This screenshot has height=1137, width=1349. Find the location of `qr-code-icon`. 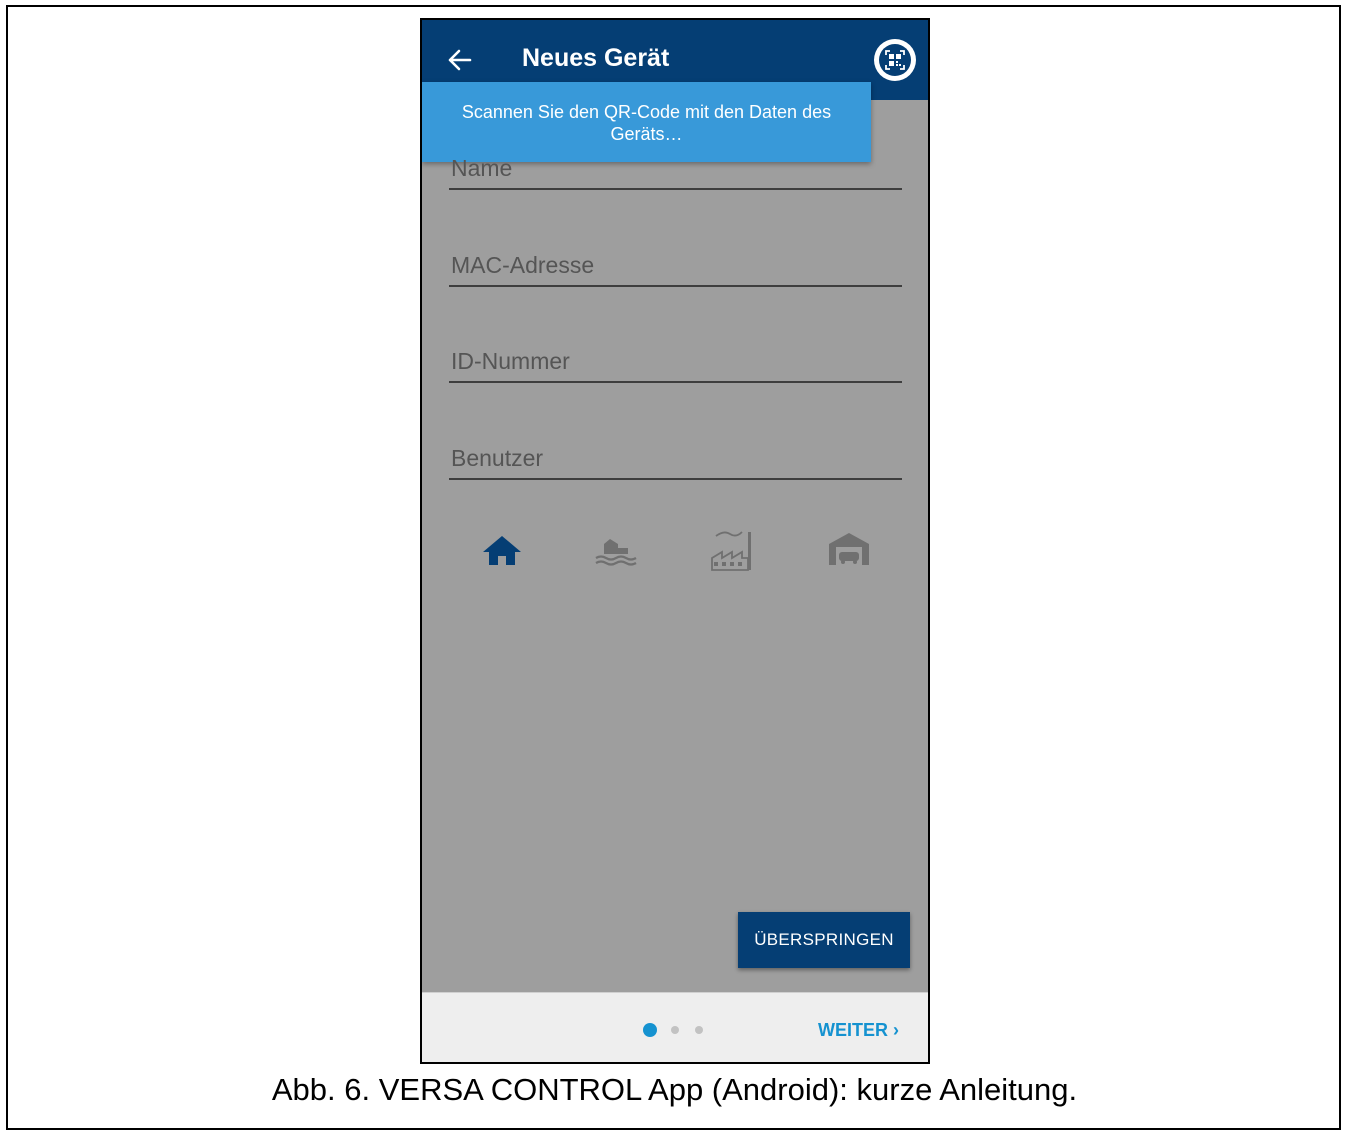

qr-code-icon is located at coordinates (895, 60).